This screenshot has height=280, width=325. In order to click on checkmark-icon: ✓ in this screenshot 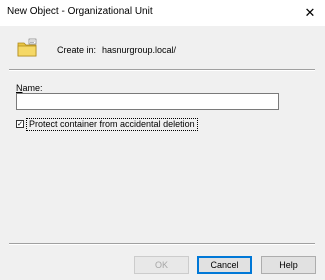, I will do `click(20, 124)`.